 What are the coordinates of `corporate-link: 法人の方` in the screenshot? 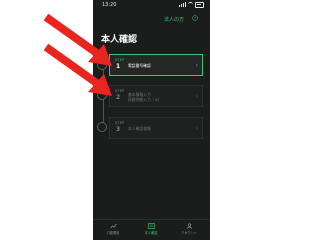 It's located at (174, 19).